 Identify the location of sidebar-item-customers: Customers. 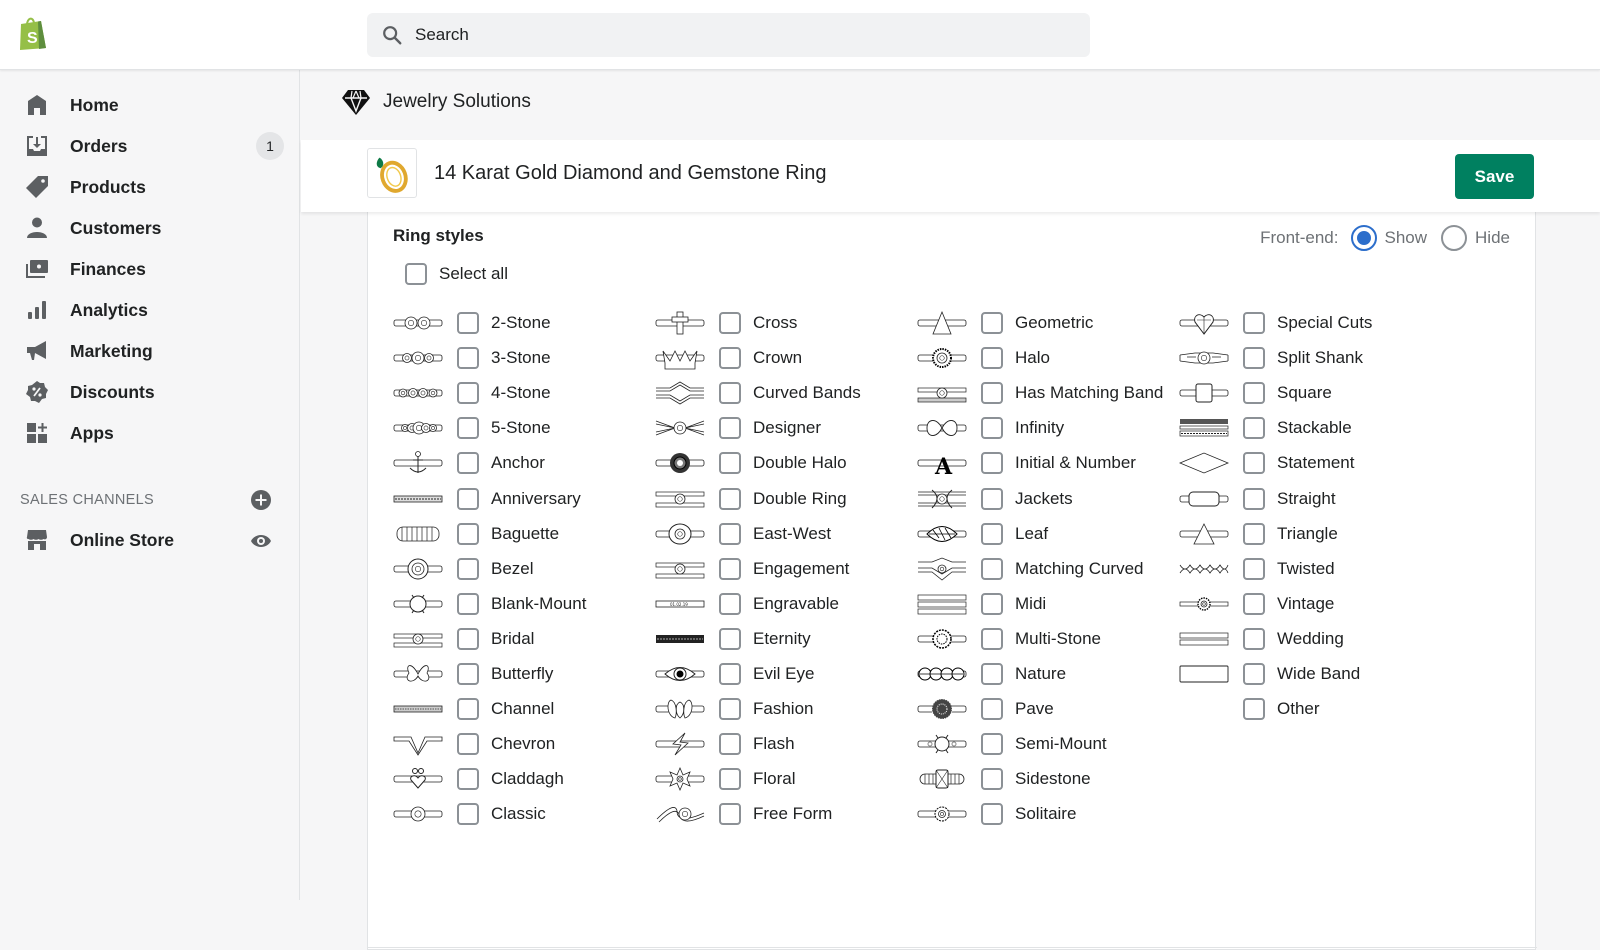
(150, 228).